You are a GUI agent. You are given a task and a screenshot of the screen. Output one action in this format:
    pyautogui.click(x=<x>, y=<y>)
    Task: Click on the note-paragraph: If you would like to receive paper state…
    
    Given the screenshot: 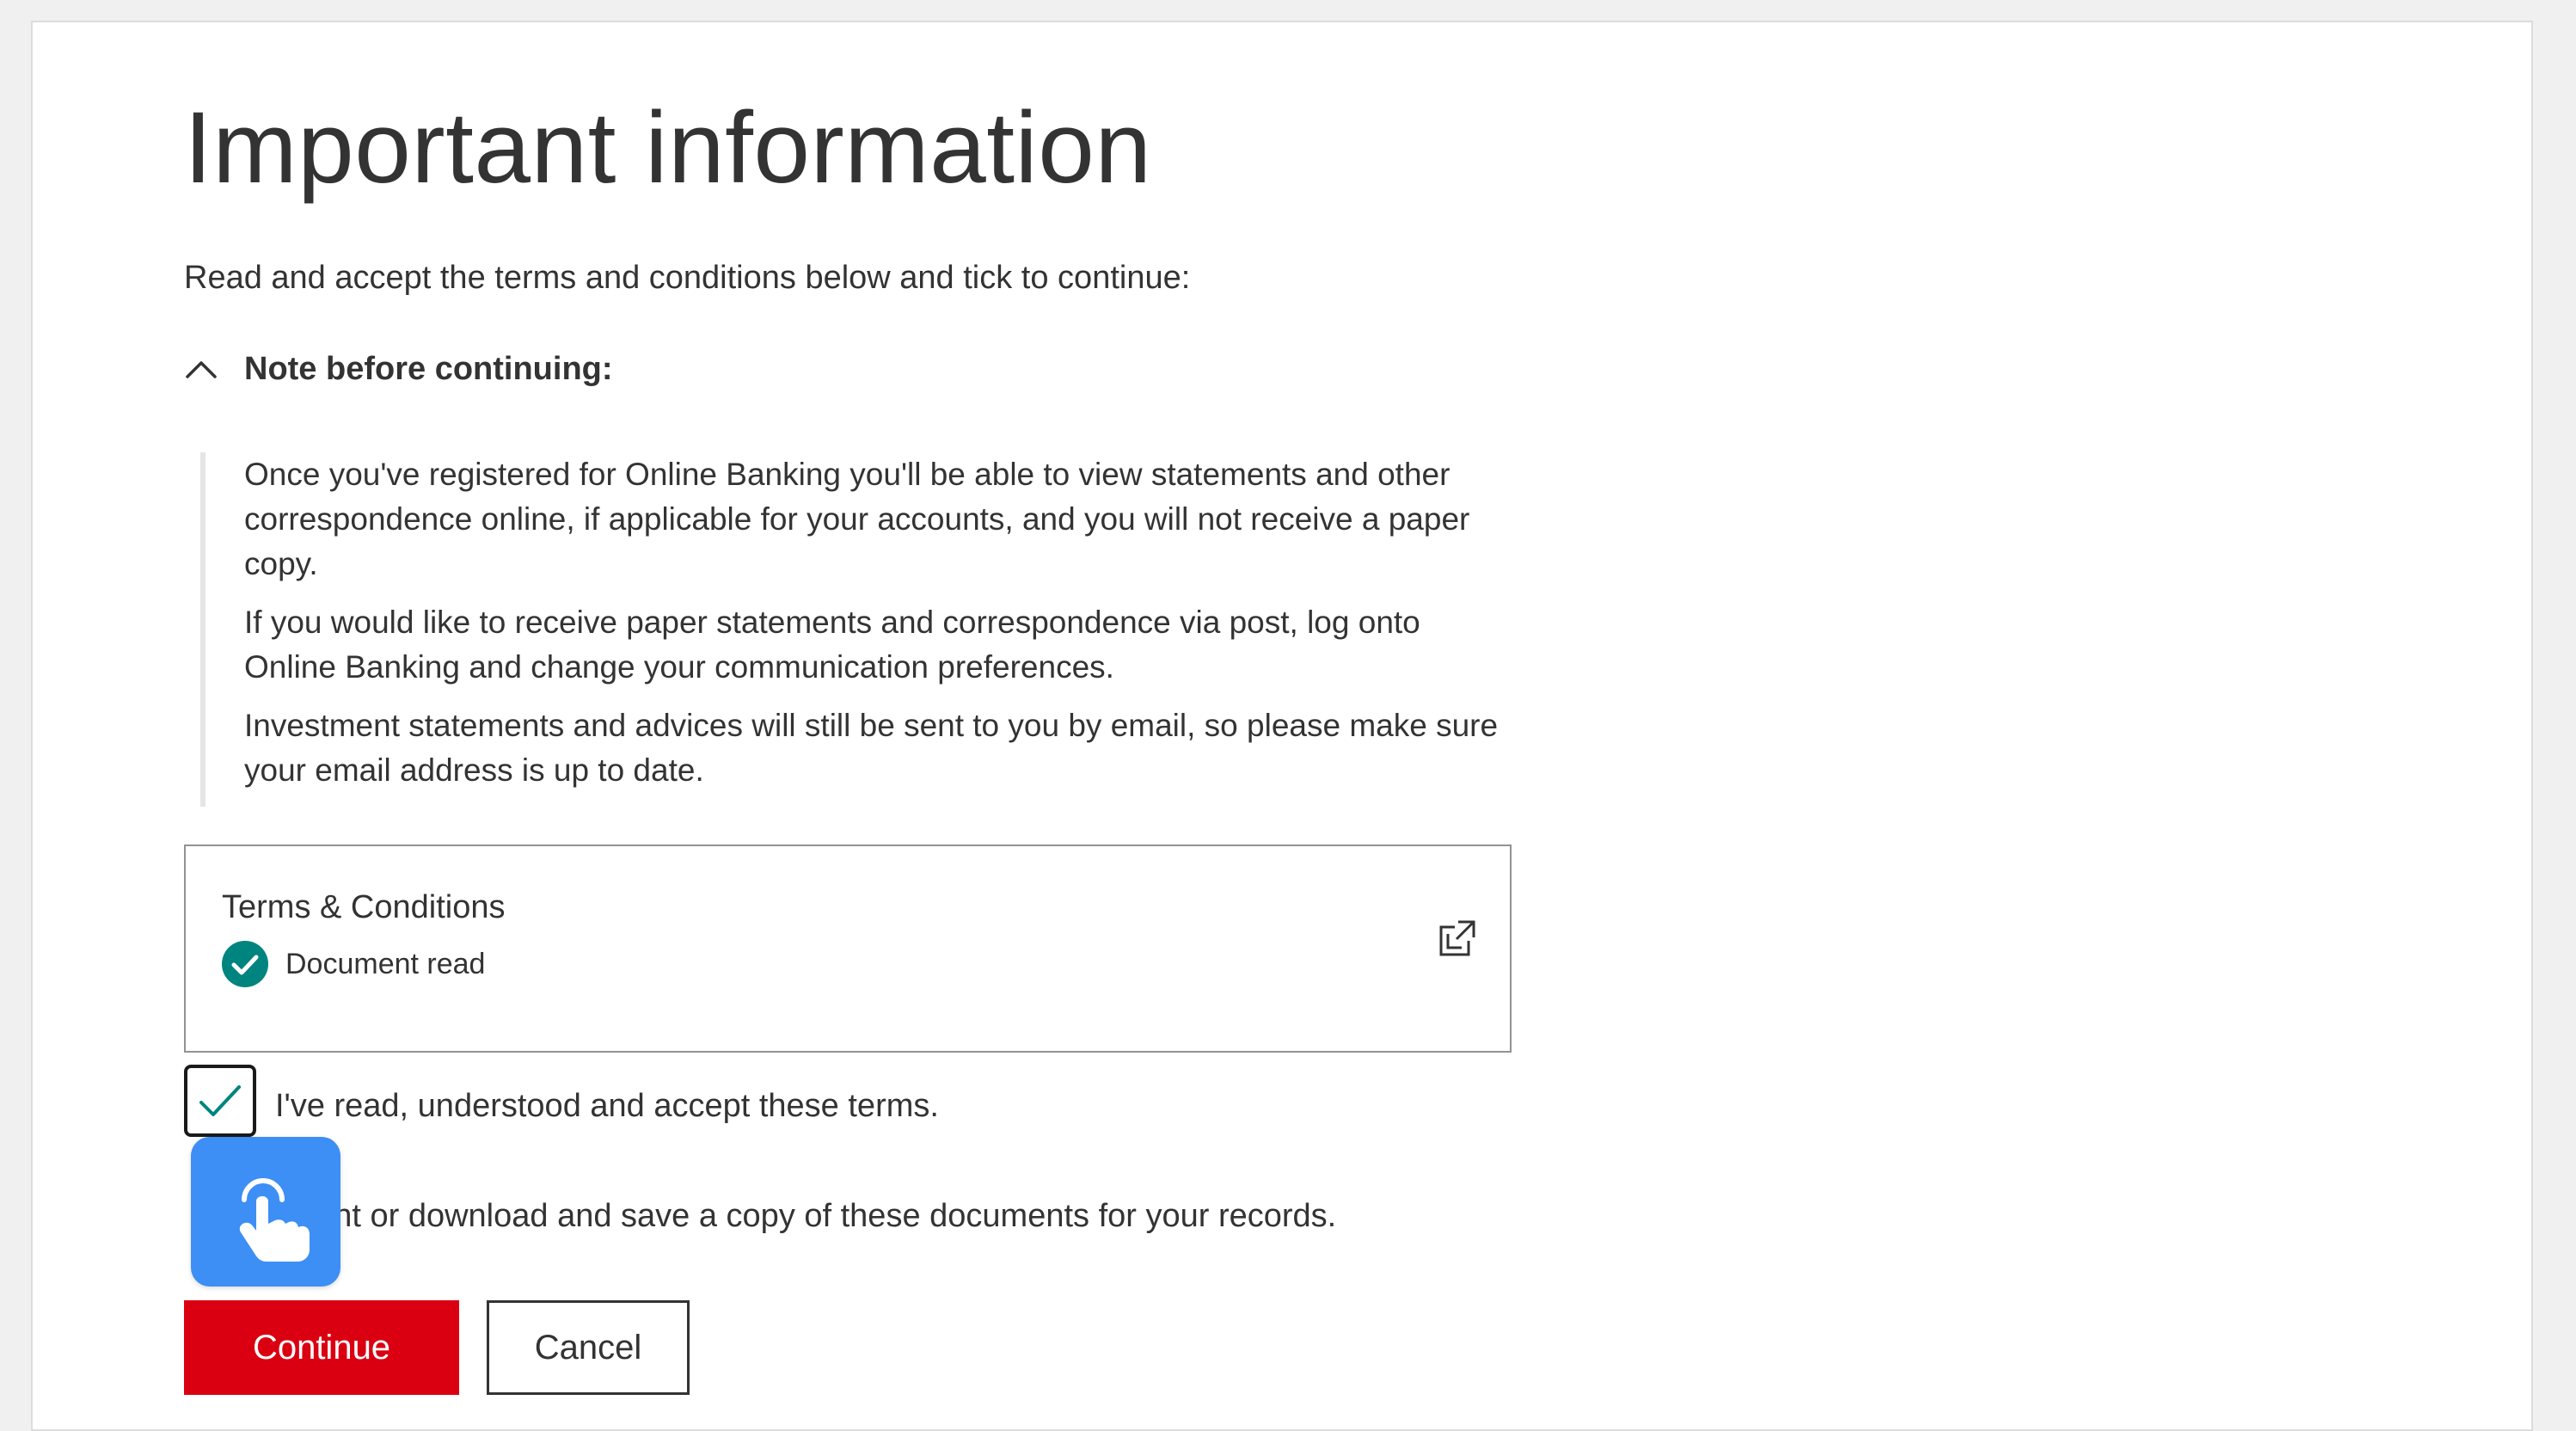 What is the action you would take?
    pyautogui.click(x=832, y=645)
    